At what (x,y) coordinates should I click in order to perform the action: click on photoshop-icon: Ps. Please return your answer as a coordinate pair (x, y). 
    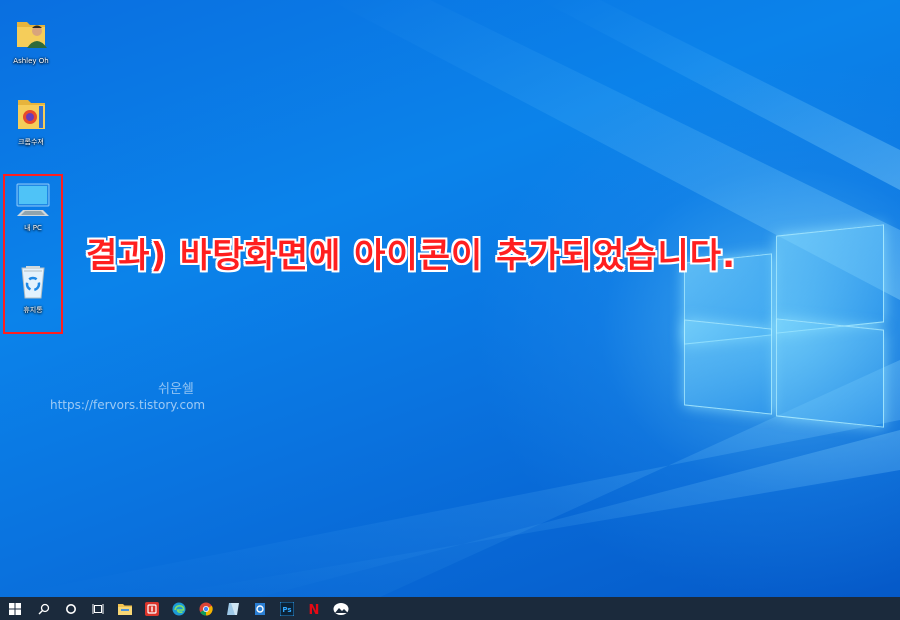
    Looking at the image, I should click on (286, 608).